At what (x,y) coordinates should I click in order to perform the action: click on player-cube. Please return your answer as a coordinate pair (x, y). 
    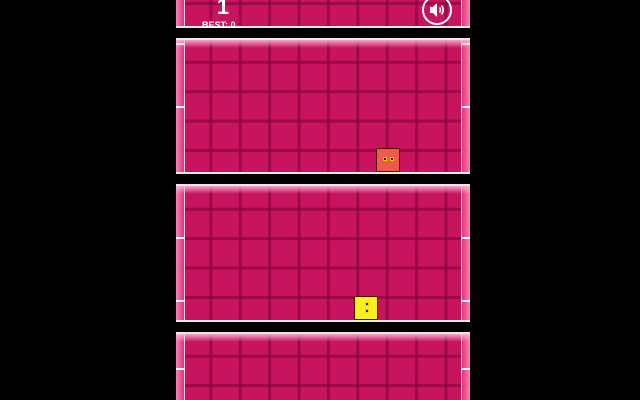
    Looking at the image, I should click on (366, 308).